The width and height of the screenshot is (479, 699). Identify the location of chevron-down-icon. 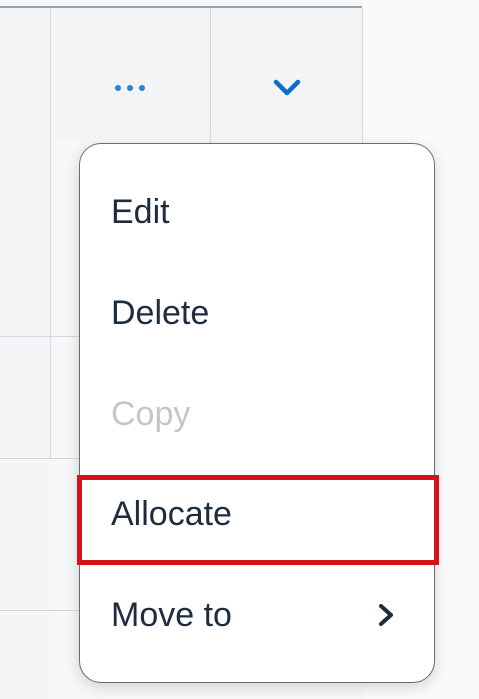
(287, 87).